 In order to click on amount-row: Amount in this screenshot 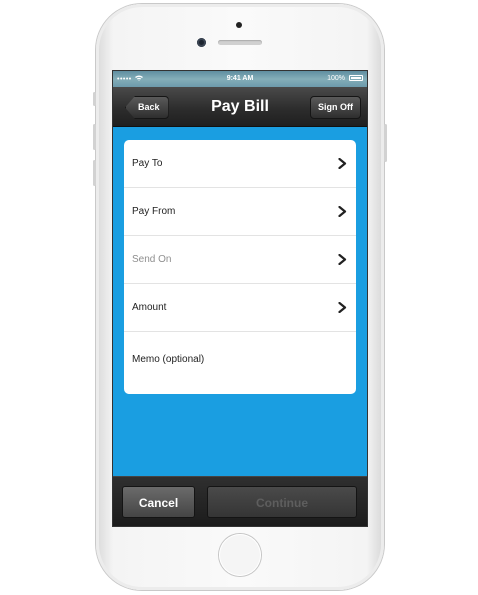, I will do `click(240, 308)`.